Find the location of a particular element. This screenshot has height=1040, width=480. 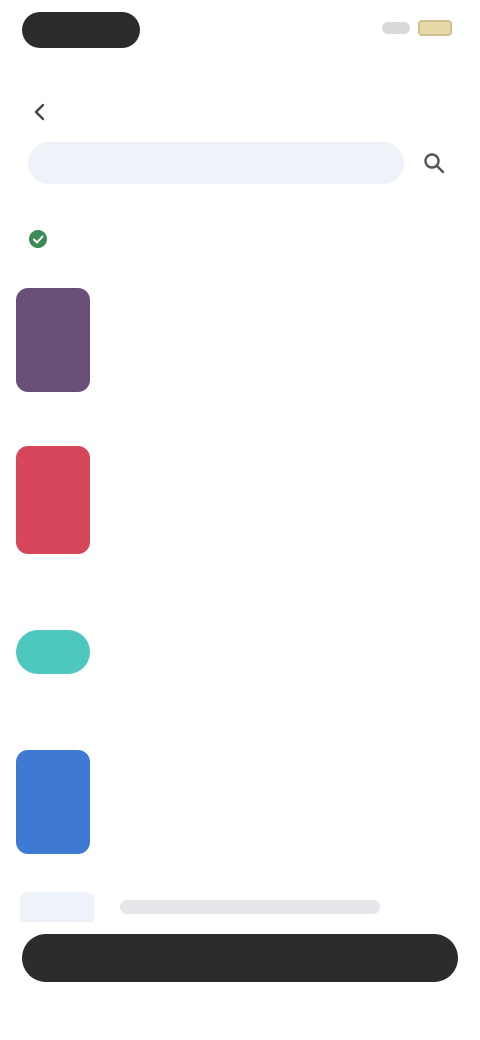

search-icon is located at coordinates (434, 163).